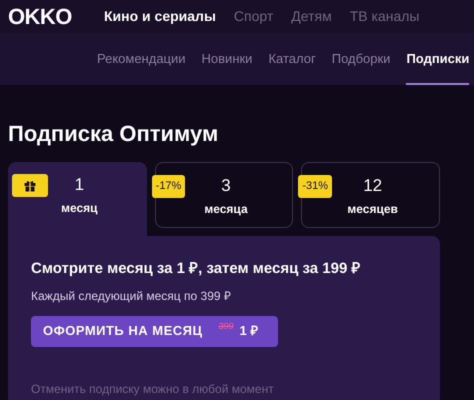 This screenshot has height=400, width=474. Describe the element at coordinates (226, 209) in the screenshot. I see `period-unit: месяца` at that location.